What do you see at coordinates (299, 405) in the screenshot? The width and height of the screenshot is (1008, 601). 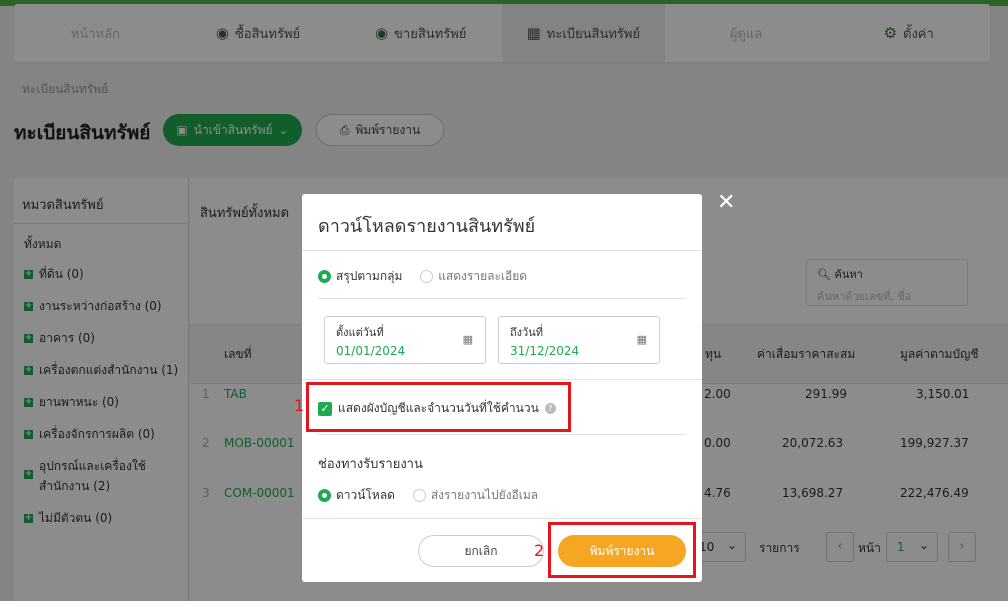 I see `step-marker-1: 1` at bounding box center [299, 405].